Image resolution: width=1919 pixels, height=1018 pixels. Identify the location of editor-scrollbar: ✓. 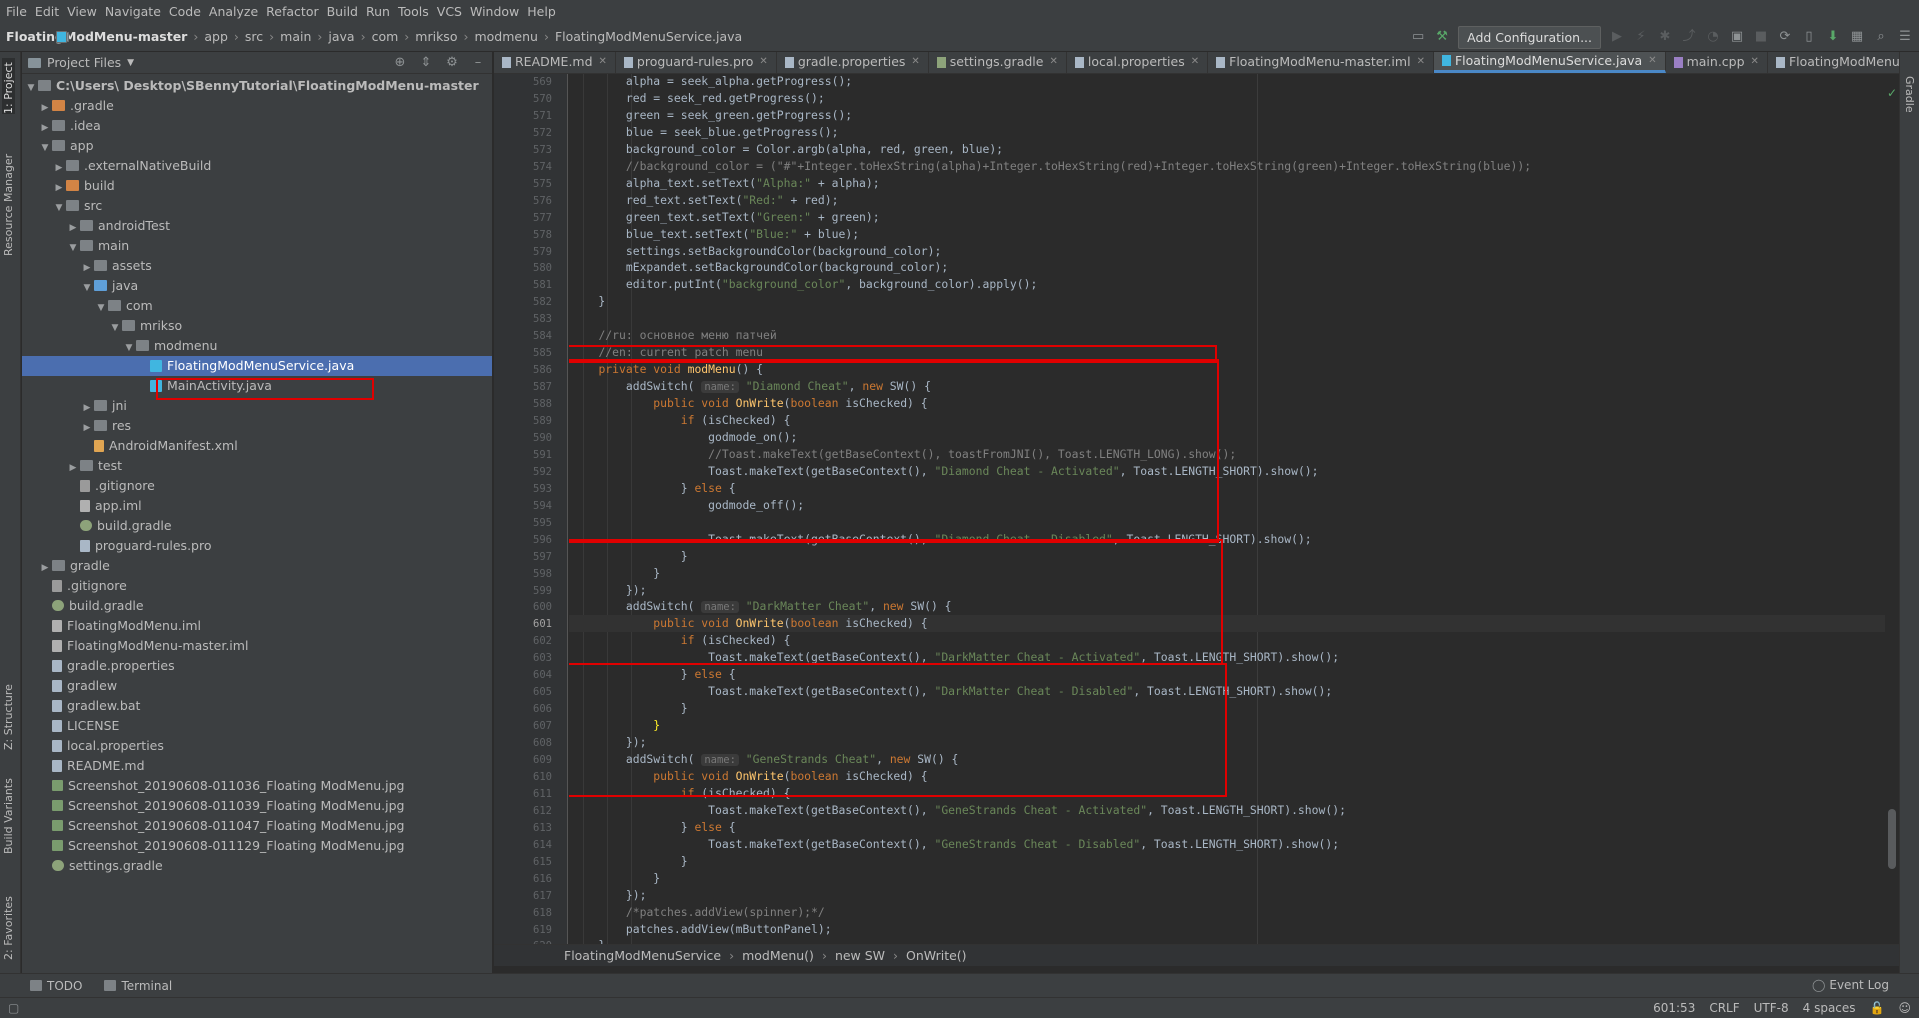
(1892, 509).